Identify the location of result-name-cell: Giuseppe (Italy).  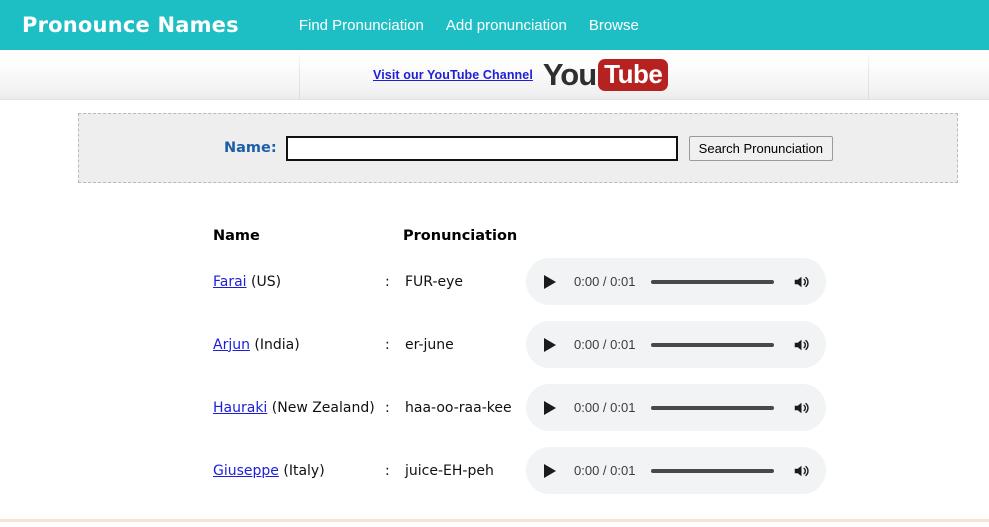
(299, 471).